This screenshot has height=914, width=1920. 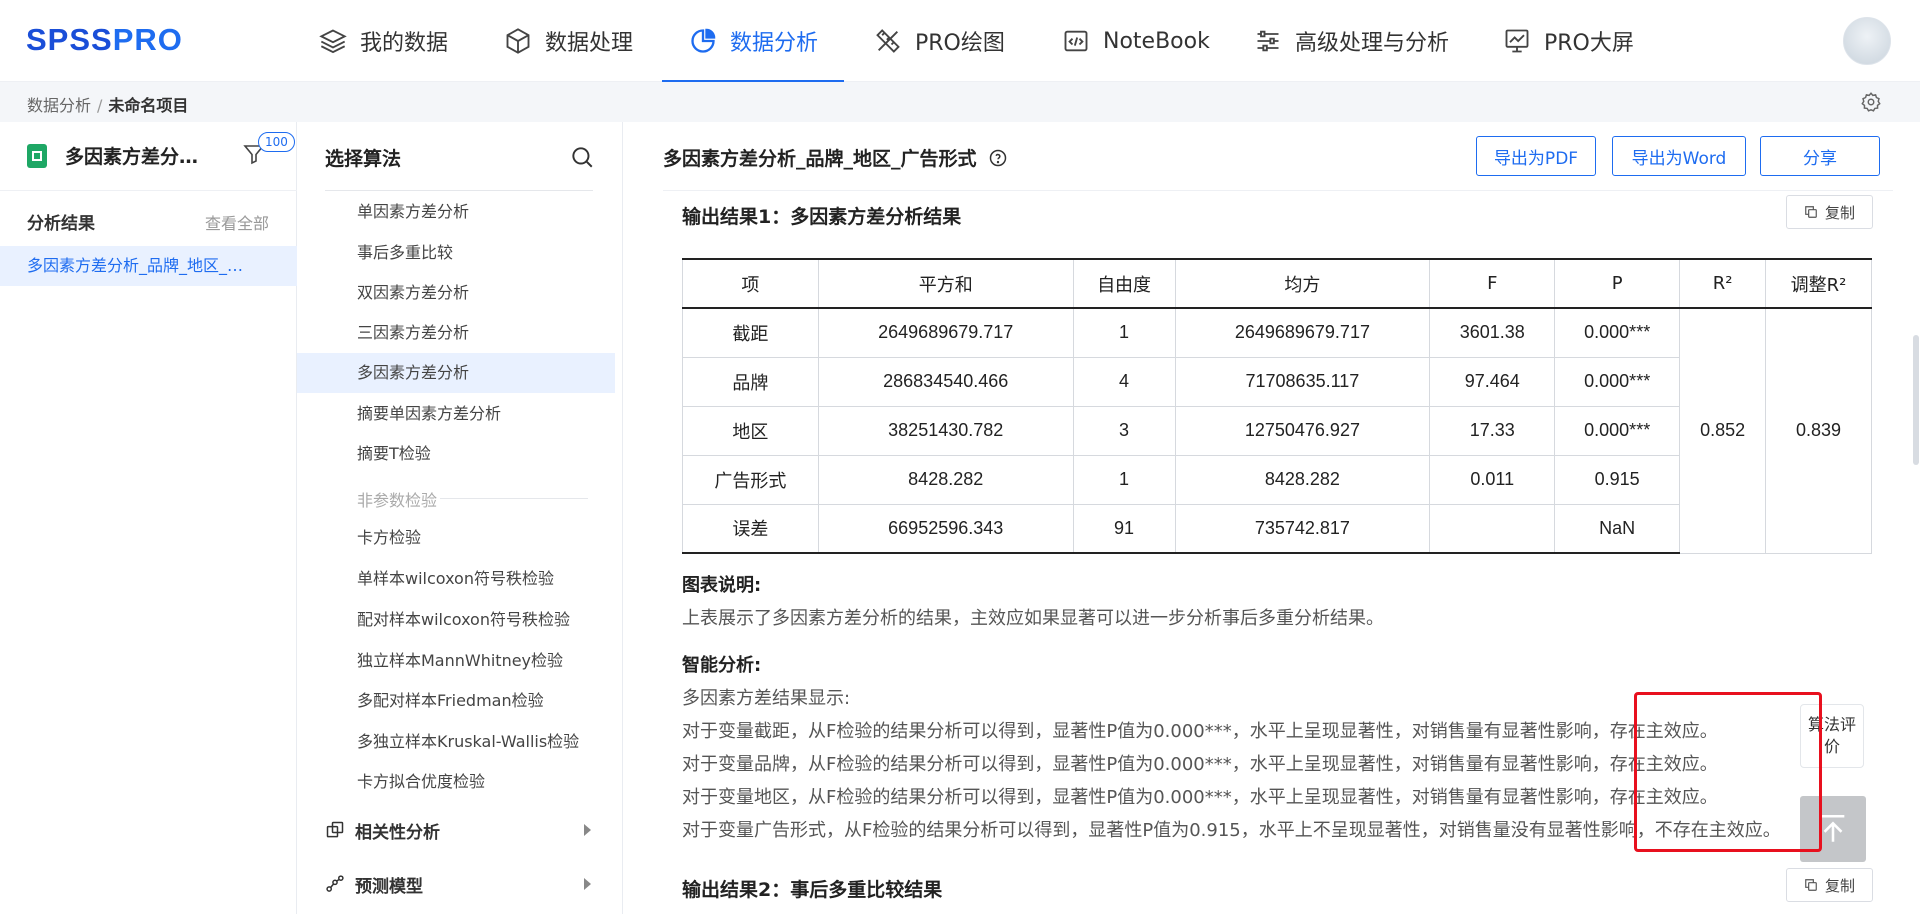 I want to click on adj-r2-cell: 0.839, so click(x=1818, y=430).